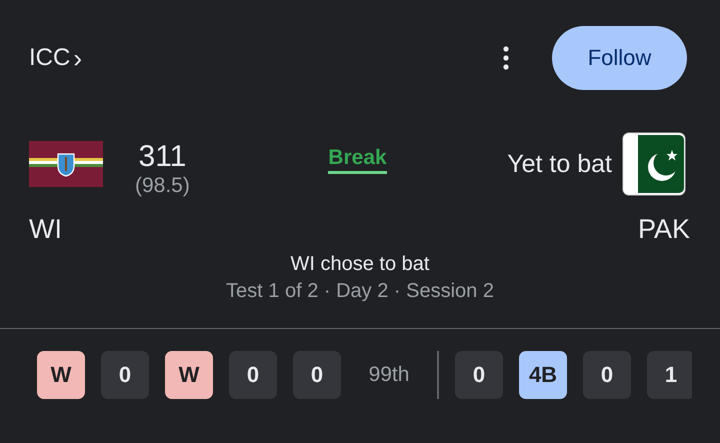  I want to click on match-details: Test 1 of 2 · Day 2 · Session 2, so click(360, 291).